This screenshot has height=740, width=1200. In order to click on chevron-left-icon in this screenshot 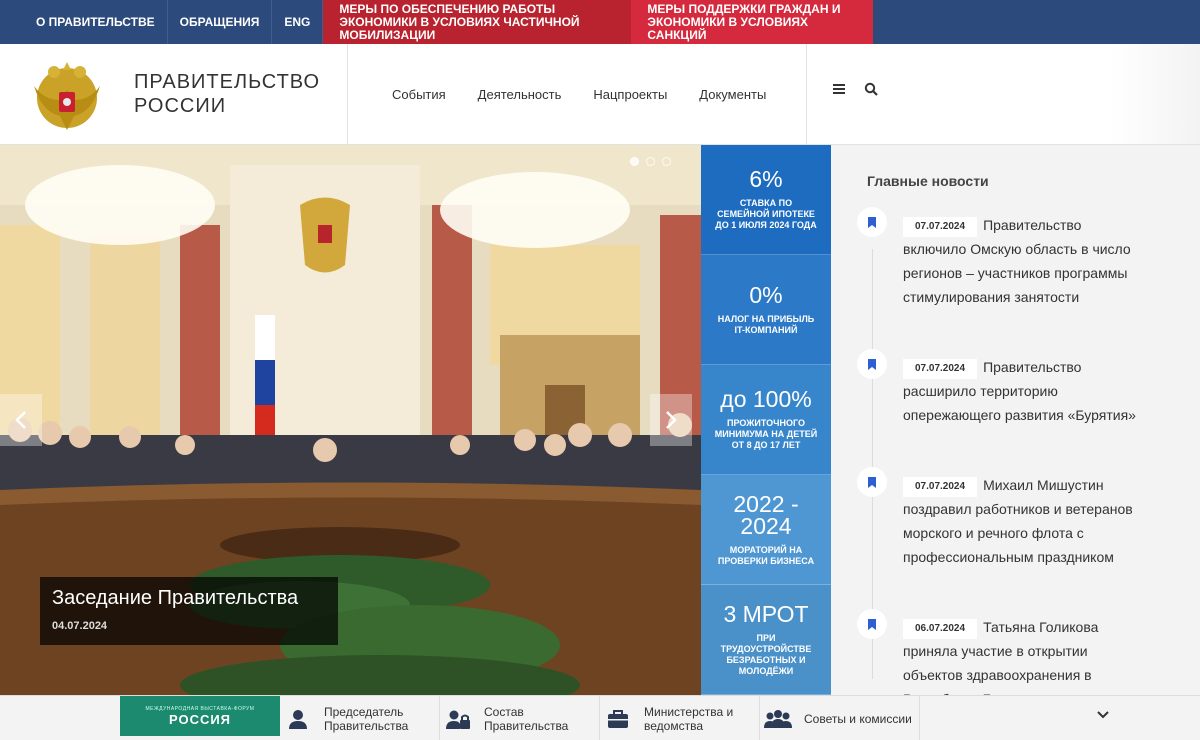, I will do `click(20, 420)`.